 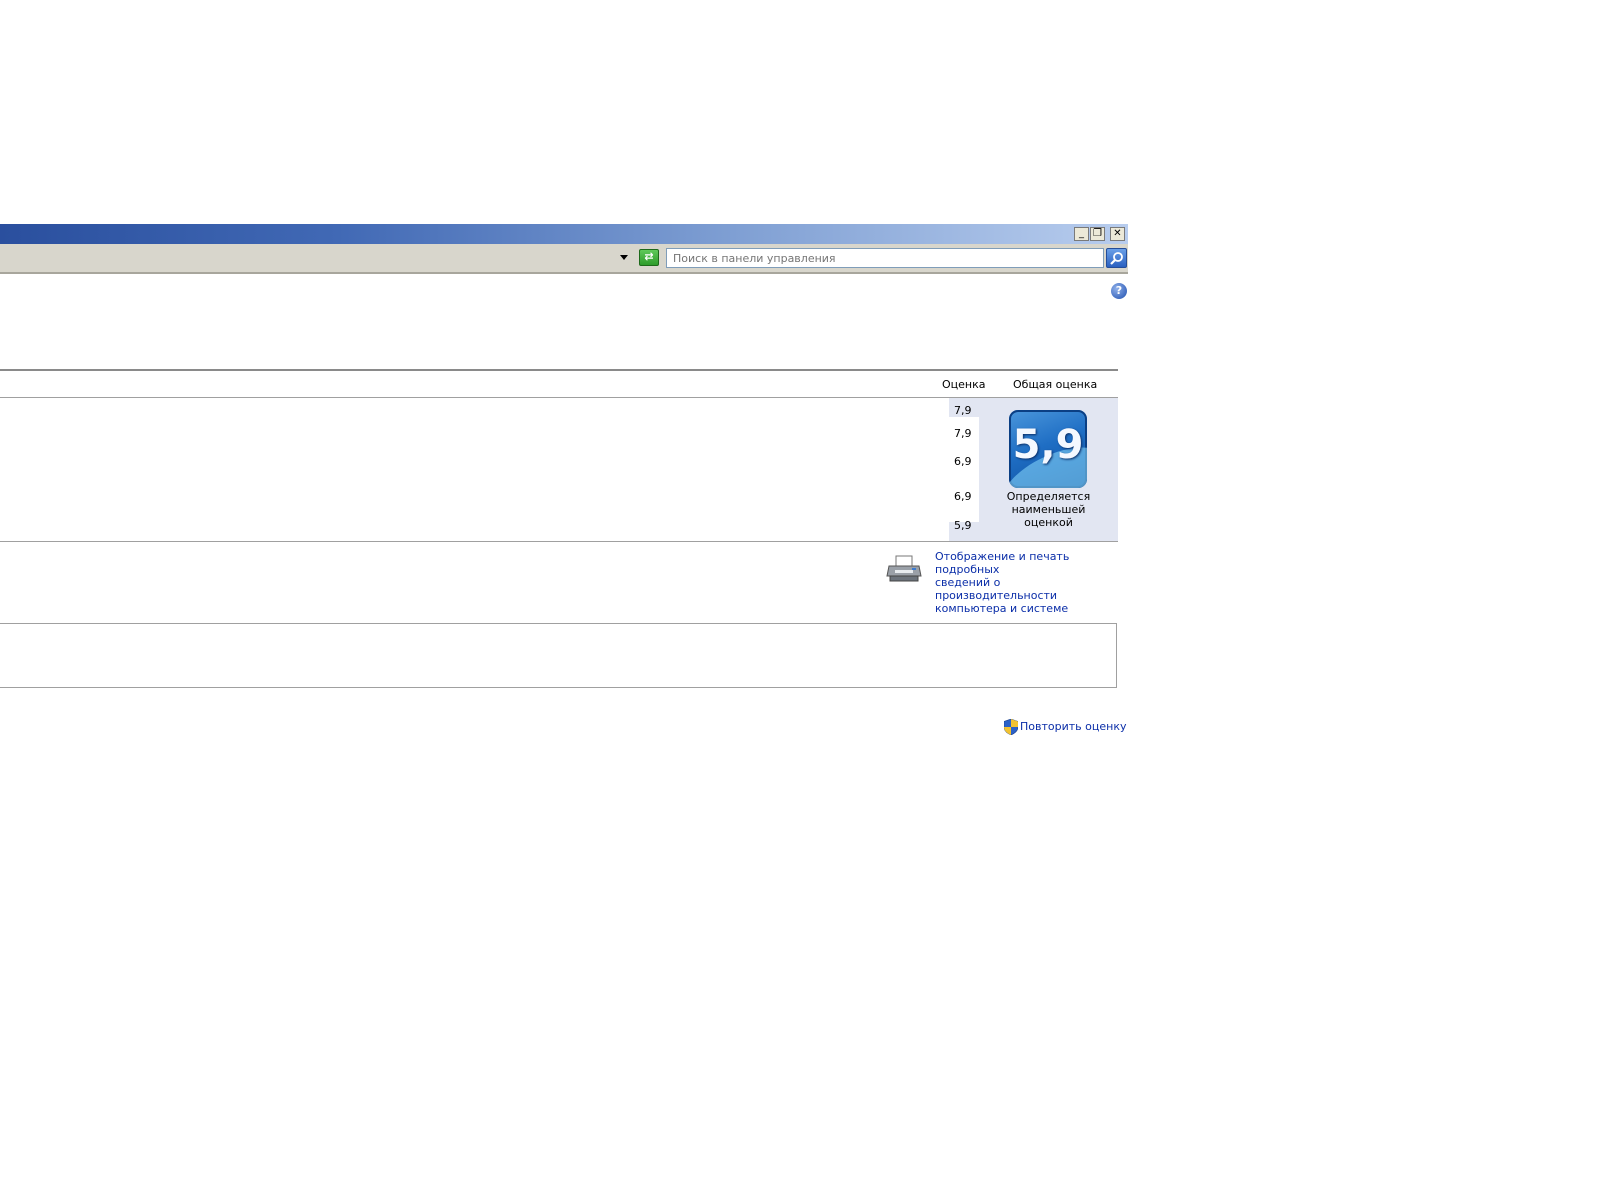 I want to click on column-header-overall: Общая оценка, so click(x=1055, y=384).